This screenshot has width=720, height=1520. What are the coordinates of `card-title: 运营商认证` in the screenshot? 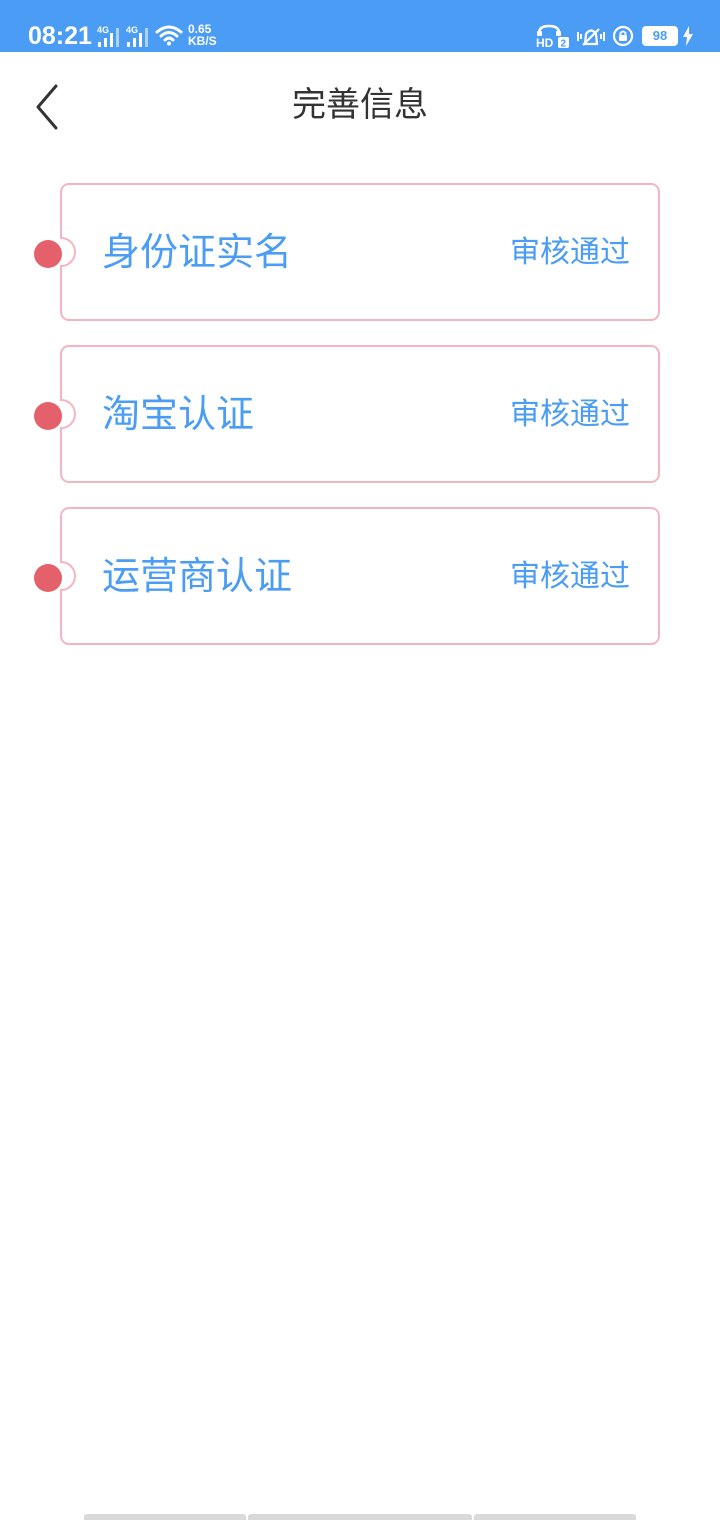 It's located at (197, 576).